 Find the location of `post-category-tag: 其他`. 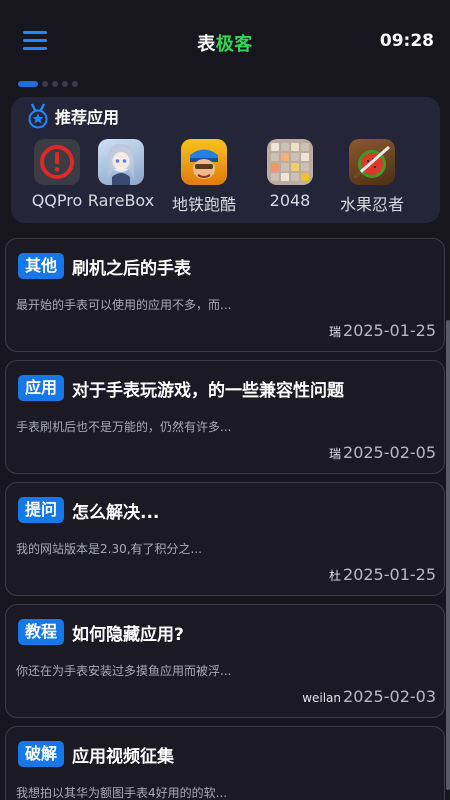

post-category-tag: 其他 is located at coordinates (41, 266).